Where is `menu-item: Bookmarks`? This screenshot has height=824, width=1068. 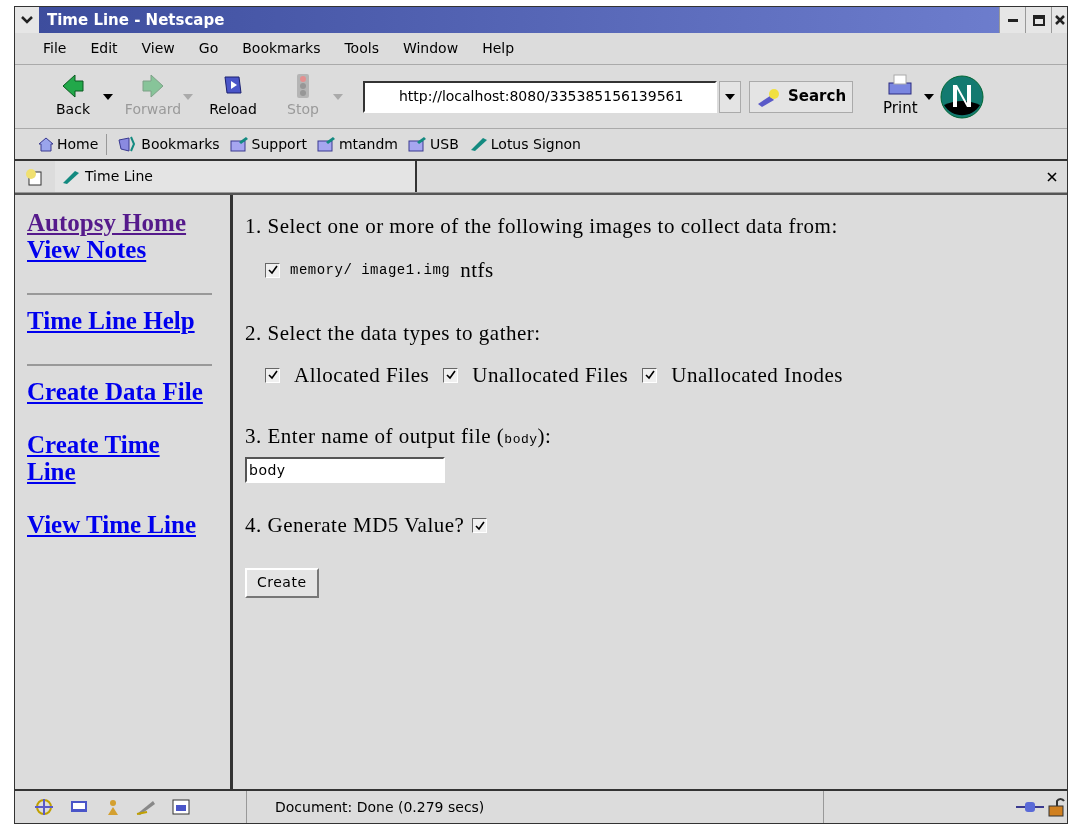 menu-item: Bookmarks is located at coordinates (281, 48).